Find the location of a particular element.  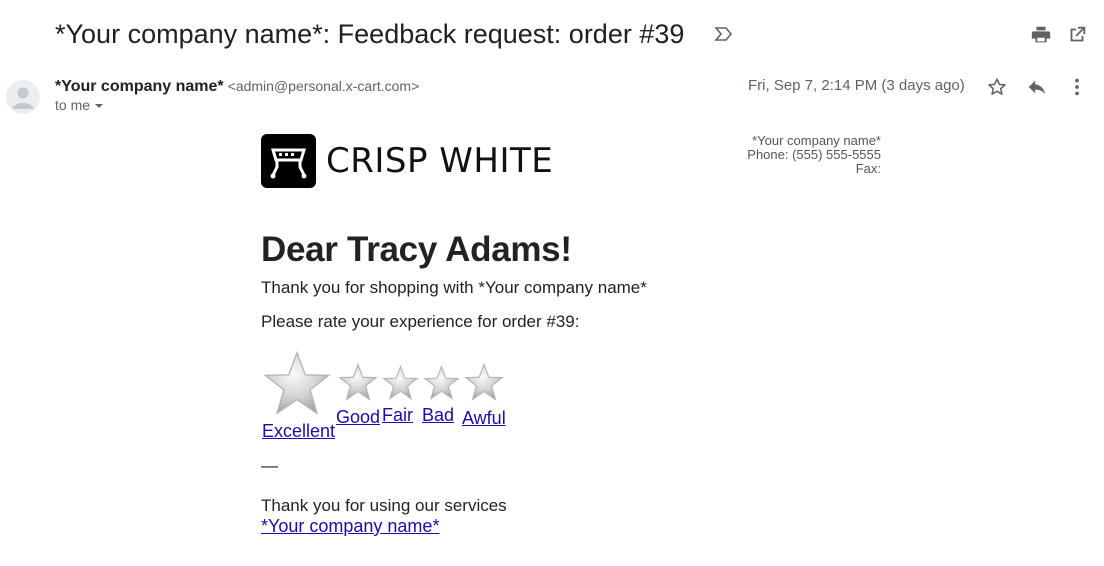

open-in-new-window-icon is located at coordinates (1077, 35).